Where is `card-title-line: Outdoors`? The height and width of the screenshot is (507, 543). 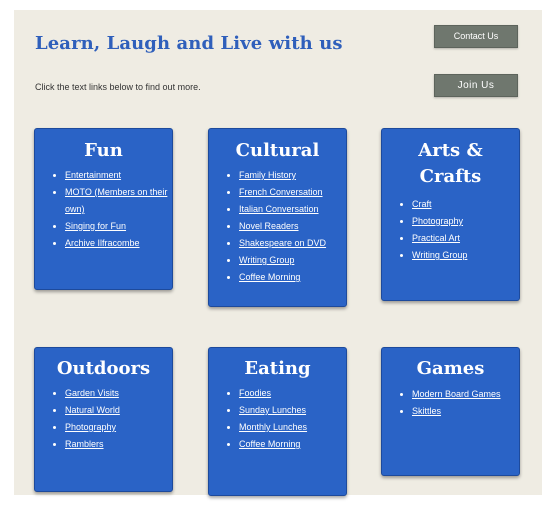 card-title-line: Outdoors is located at coordinates (103, 368).